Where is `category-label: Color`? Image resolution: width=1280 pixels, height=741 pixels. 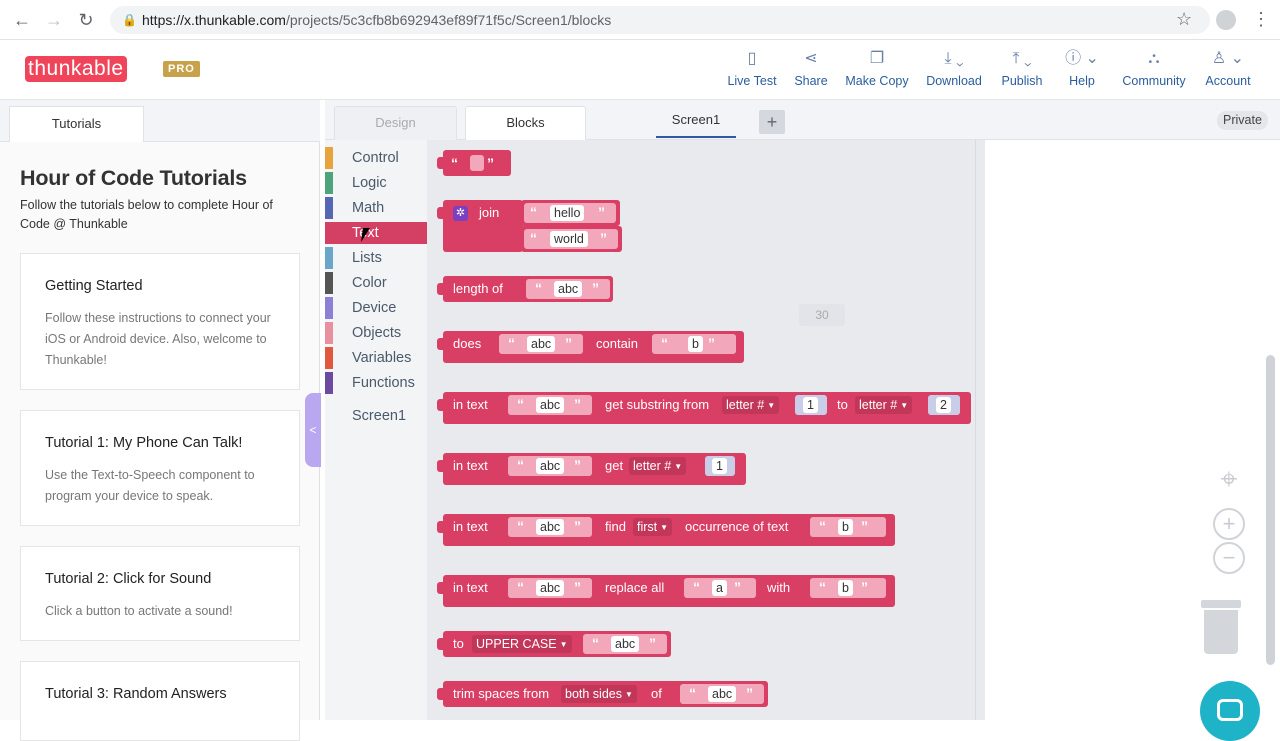
category-label: Color is located at coordinates (369, 283).